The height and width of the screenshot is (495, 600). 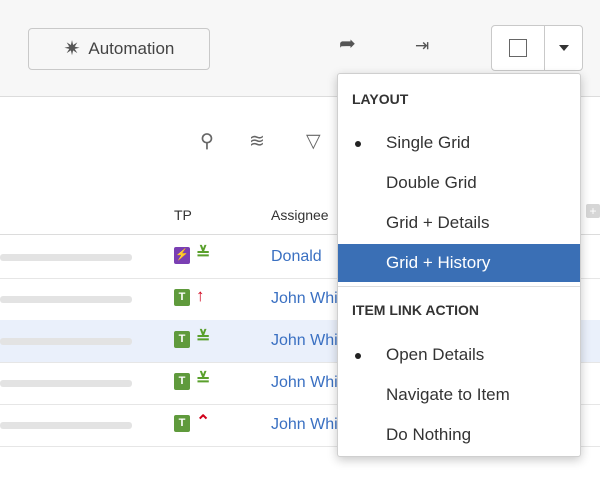 What do you see at coordinates (182, 255) in the screenshot?
I see `lightning-icon: ⚡` at bounding box center [182, 255].